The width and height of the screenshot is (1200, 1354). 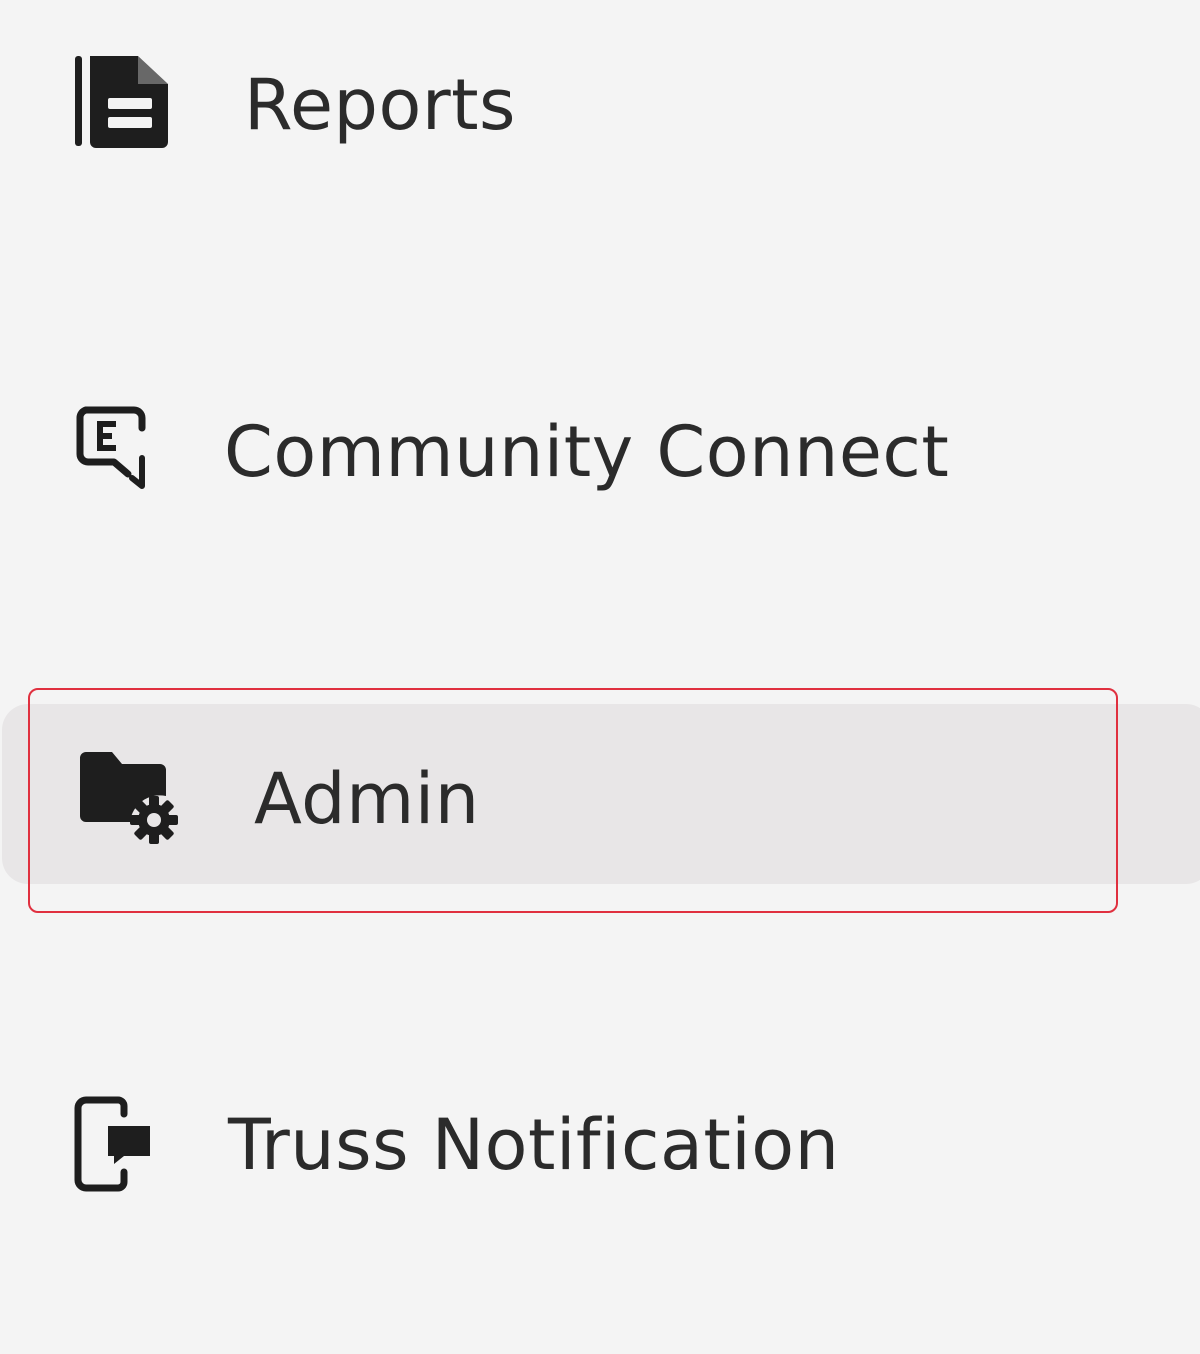 What do you see at coordinates (131, 798) in the screenshot?
I see `folder-gear-icon` at bounding box center [131, 798].